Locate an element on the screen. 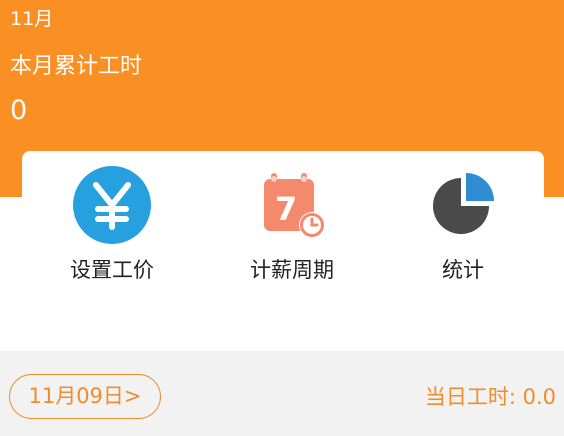 Image resolution: width=564 pixels, height=436 pixels. monthly-total-hours-value: 0 is located at coordinates (19, 110).